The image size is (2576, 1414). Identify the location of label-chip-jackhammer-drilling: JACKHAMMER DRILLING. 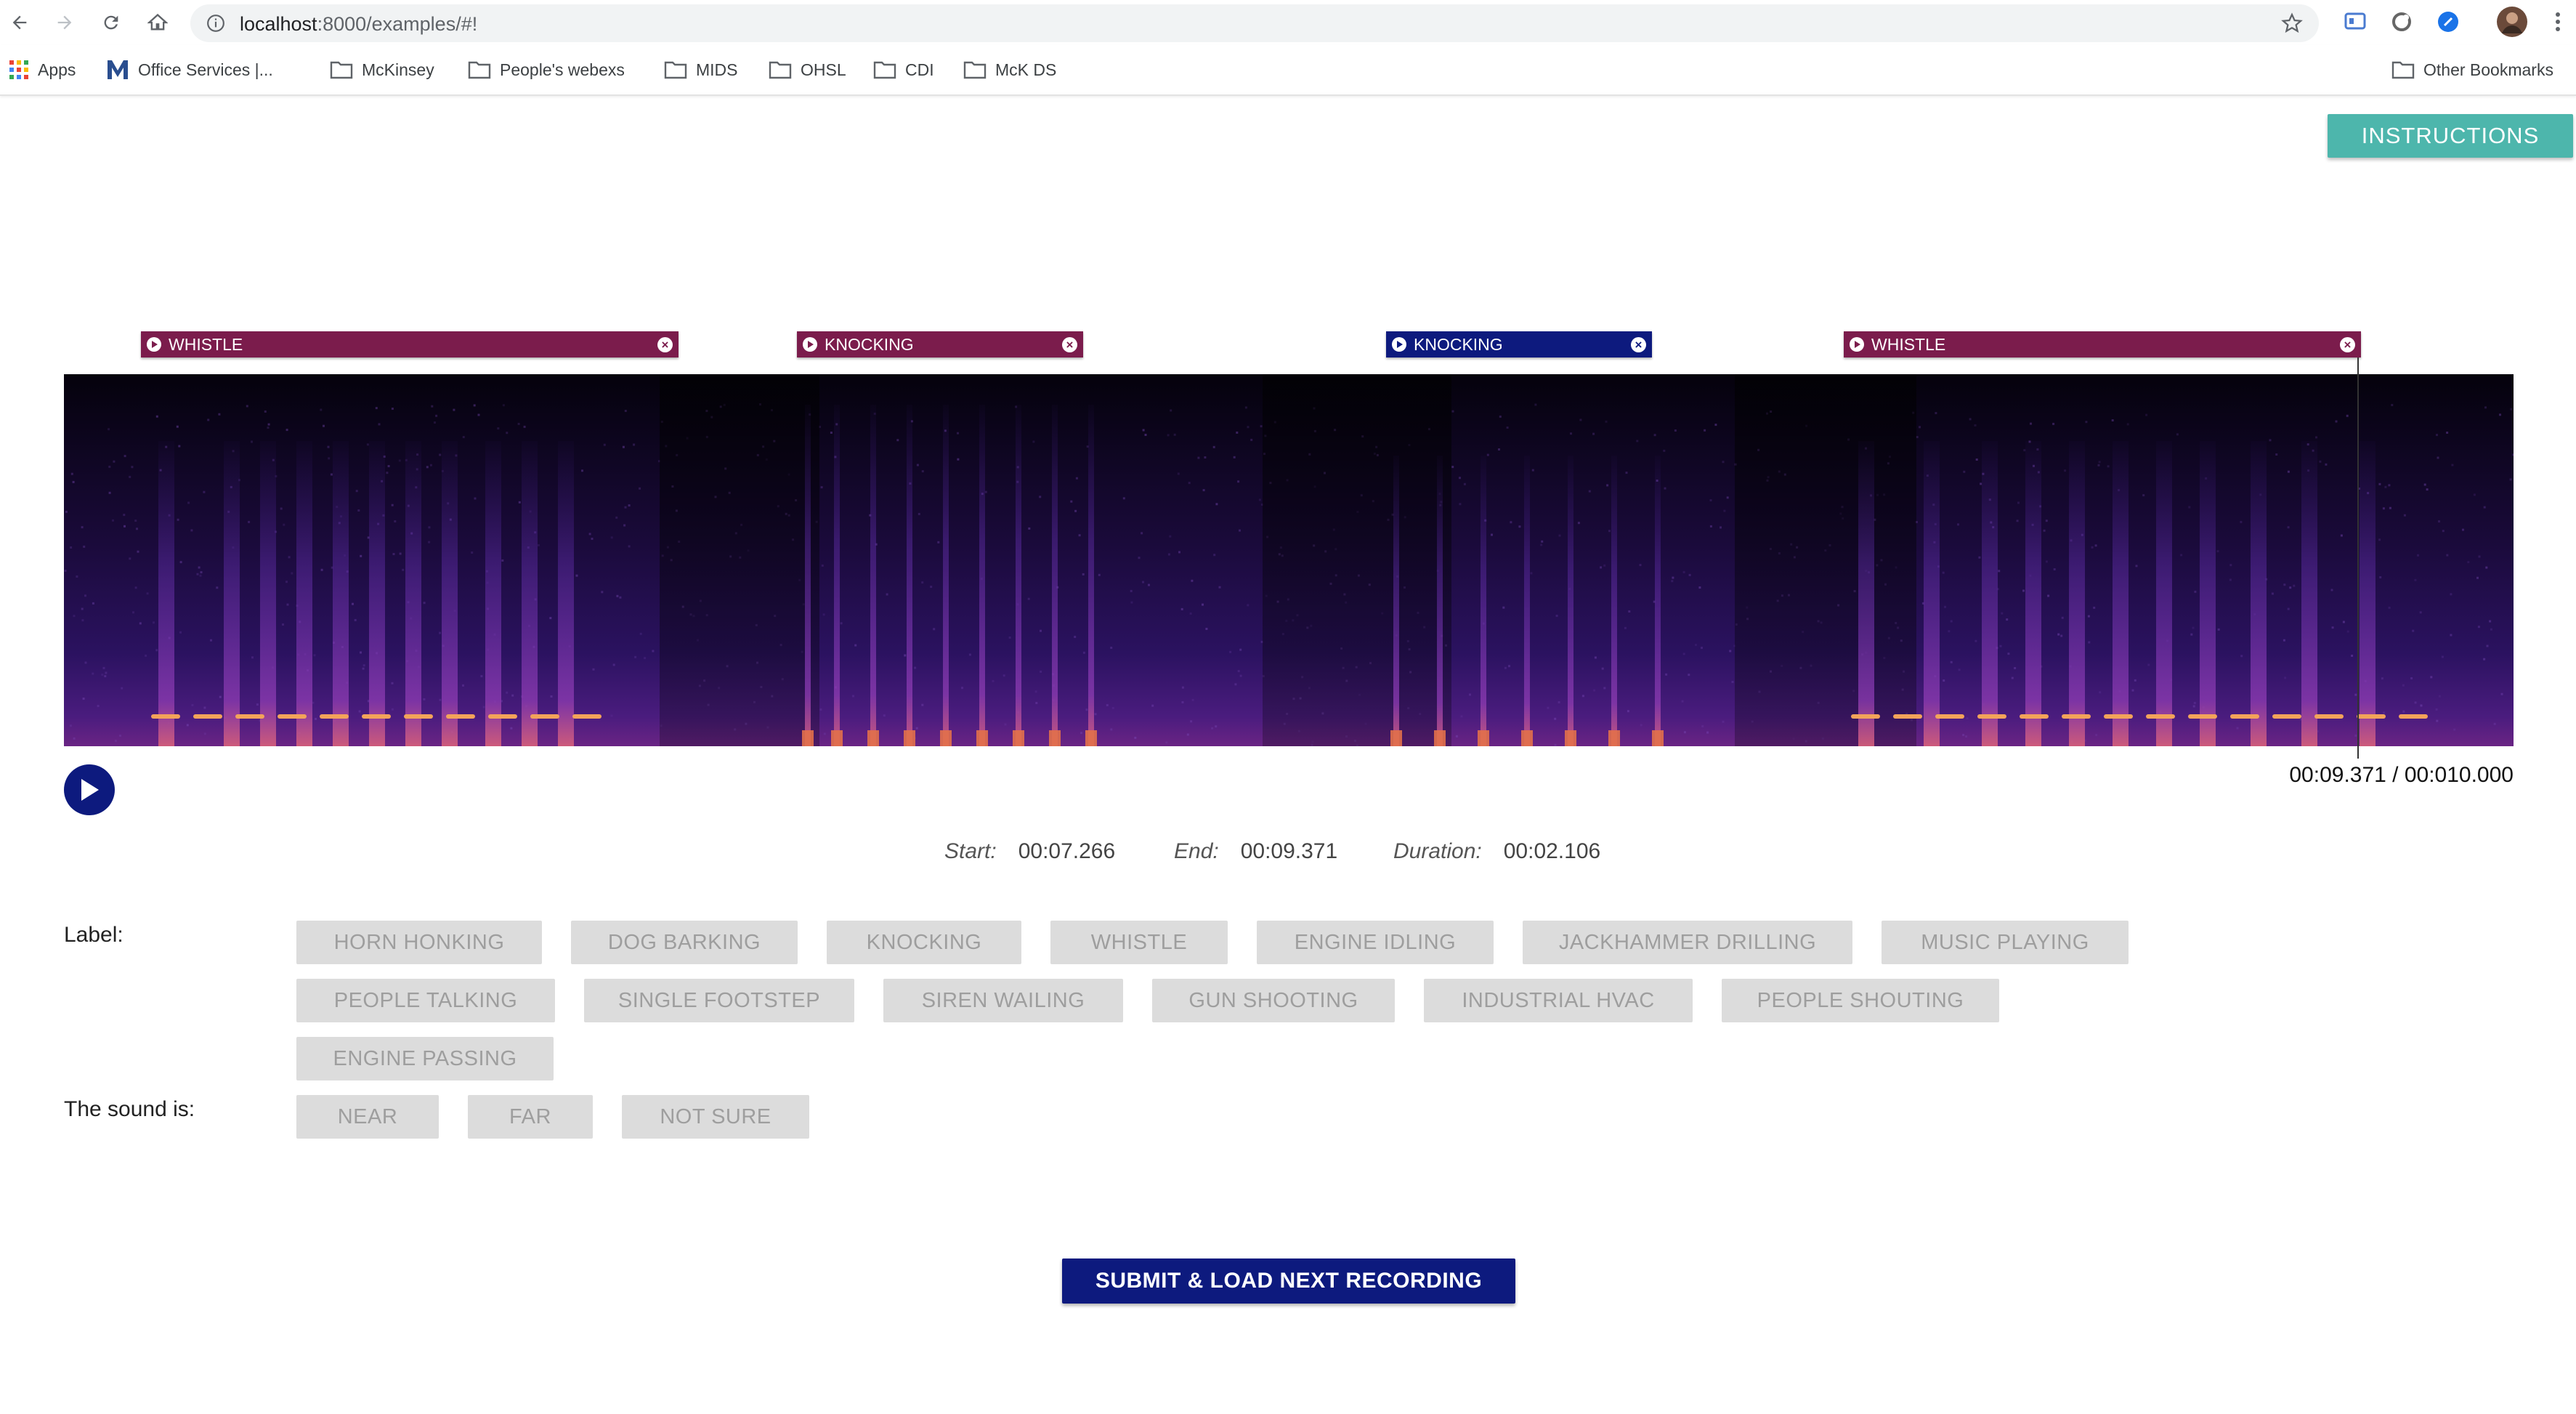
(1687, 942).